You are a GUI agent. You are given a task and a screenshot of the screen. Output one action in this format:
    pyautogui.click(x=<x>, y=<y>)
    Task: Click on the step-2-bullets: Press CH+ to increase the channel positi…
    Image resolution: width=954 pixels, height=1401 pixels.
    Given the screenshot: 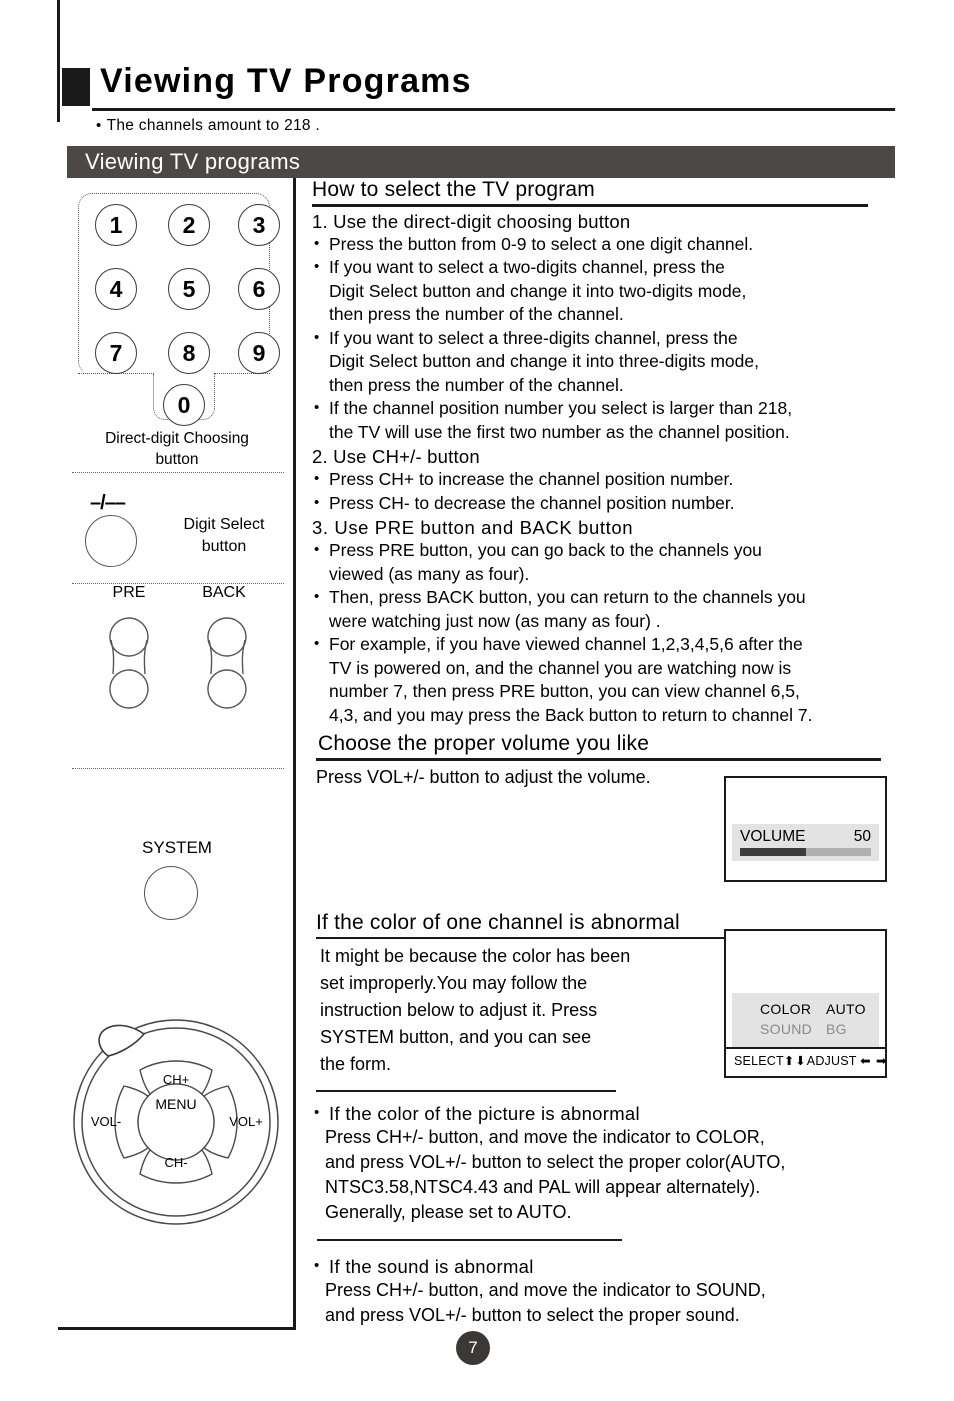 What is the action you would take?
    pyautogui.click(x=612, y=491)
    